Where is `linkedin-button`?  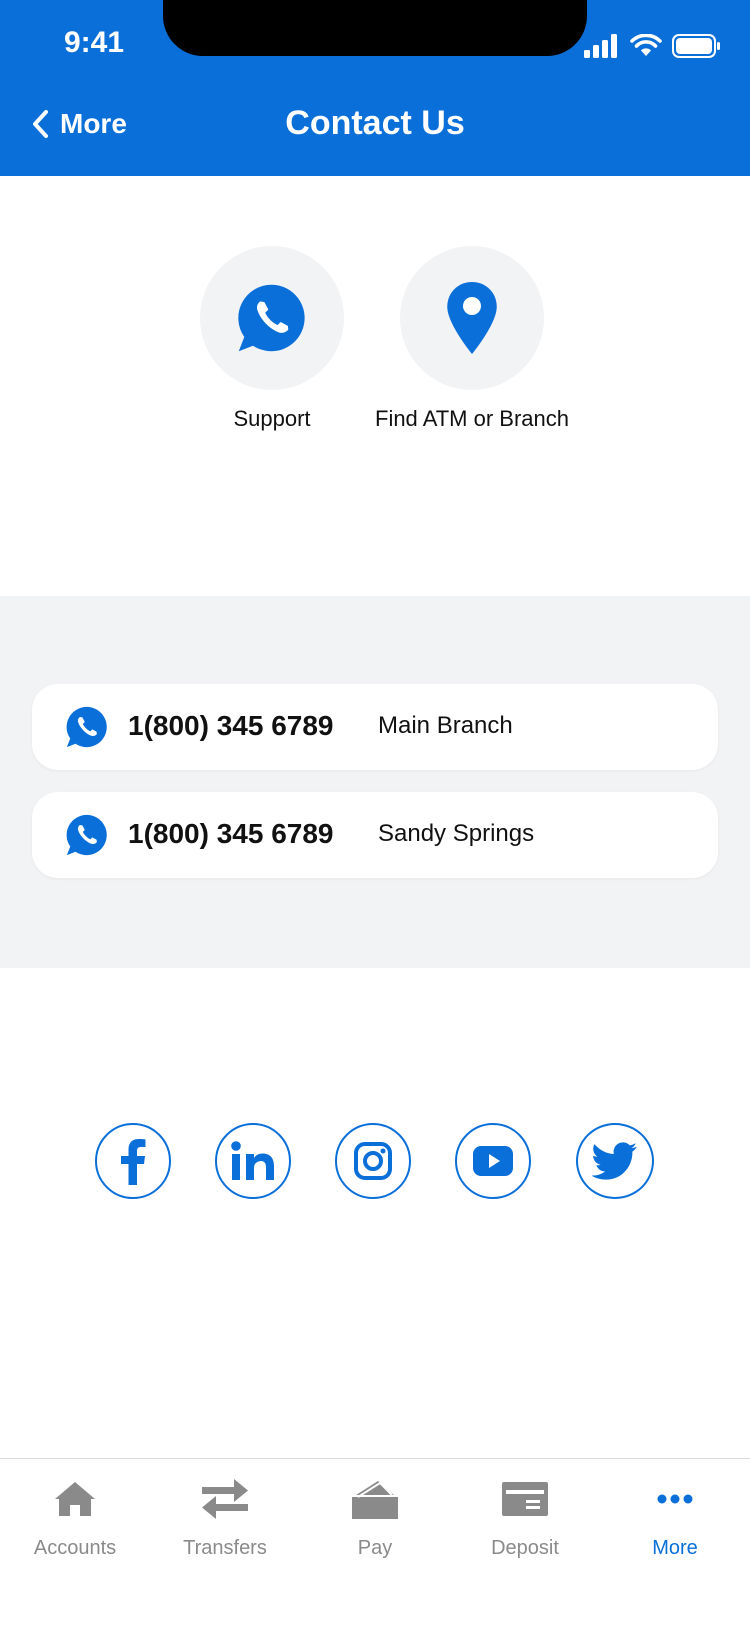
linkedin-button is located at coordinates (253, 1161).